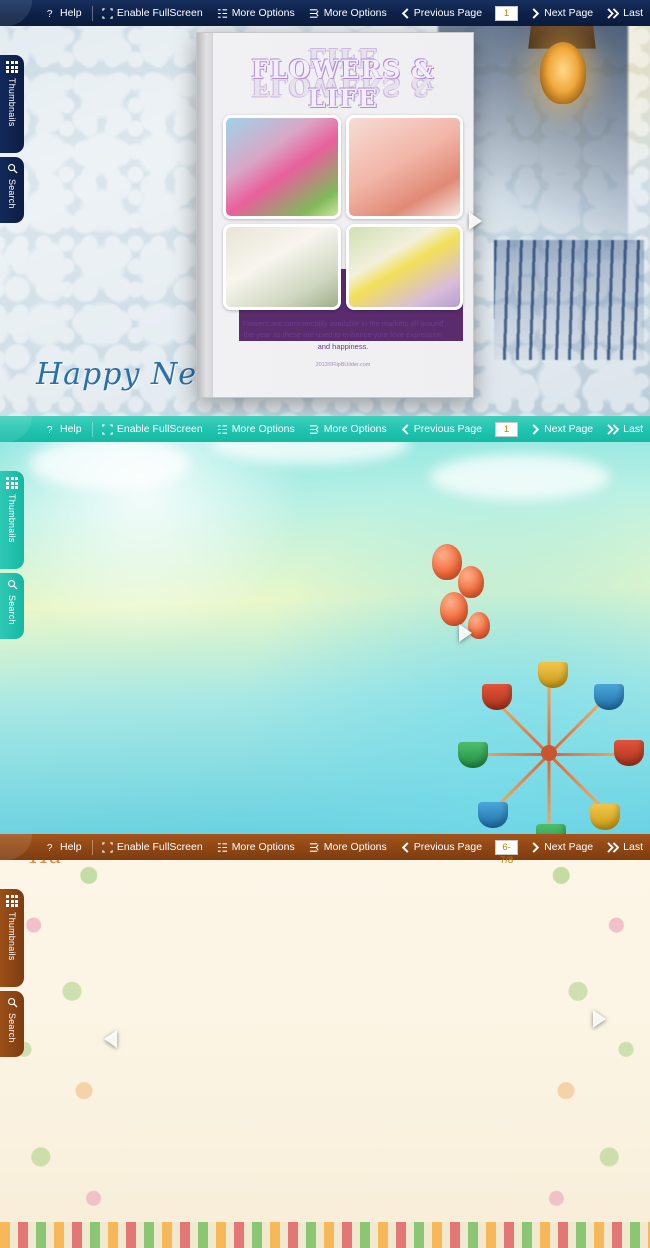  What do you see at coordinates (355, 847) in the screenshot?
I see `more-options-label-2: More Options` at bounding box center [355, 847].